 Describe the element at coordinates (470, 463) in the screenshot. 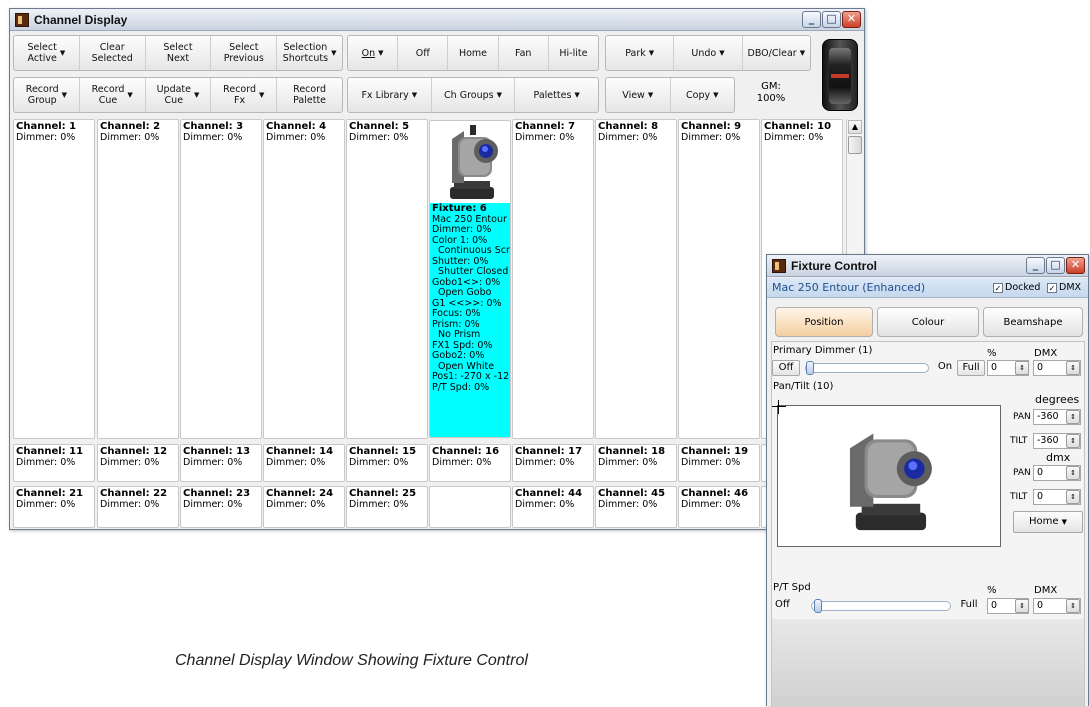

I see `channel-cell: Channel: 16 Dimmer: 0%` at that location.